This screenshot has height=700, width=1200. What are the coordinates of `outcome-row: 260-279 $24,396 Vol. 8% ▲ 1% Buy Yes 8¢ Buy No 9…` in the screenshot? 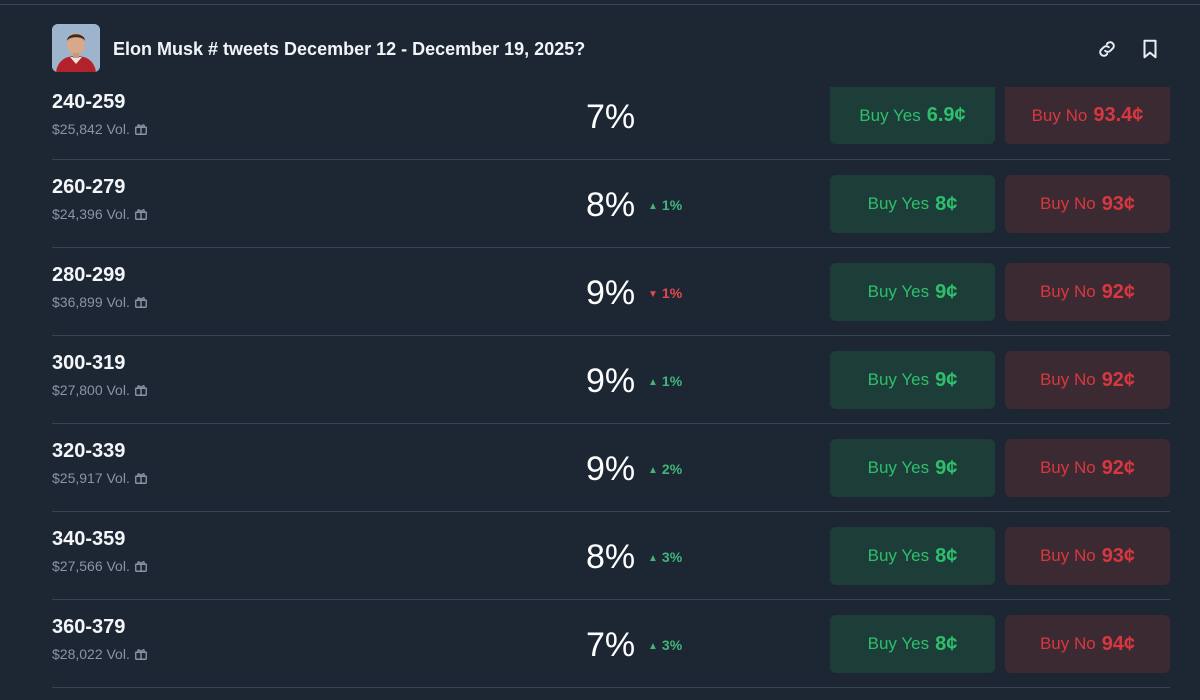 It's located at (611, 204).